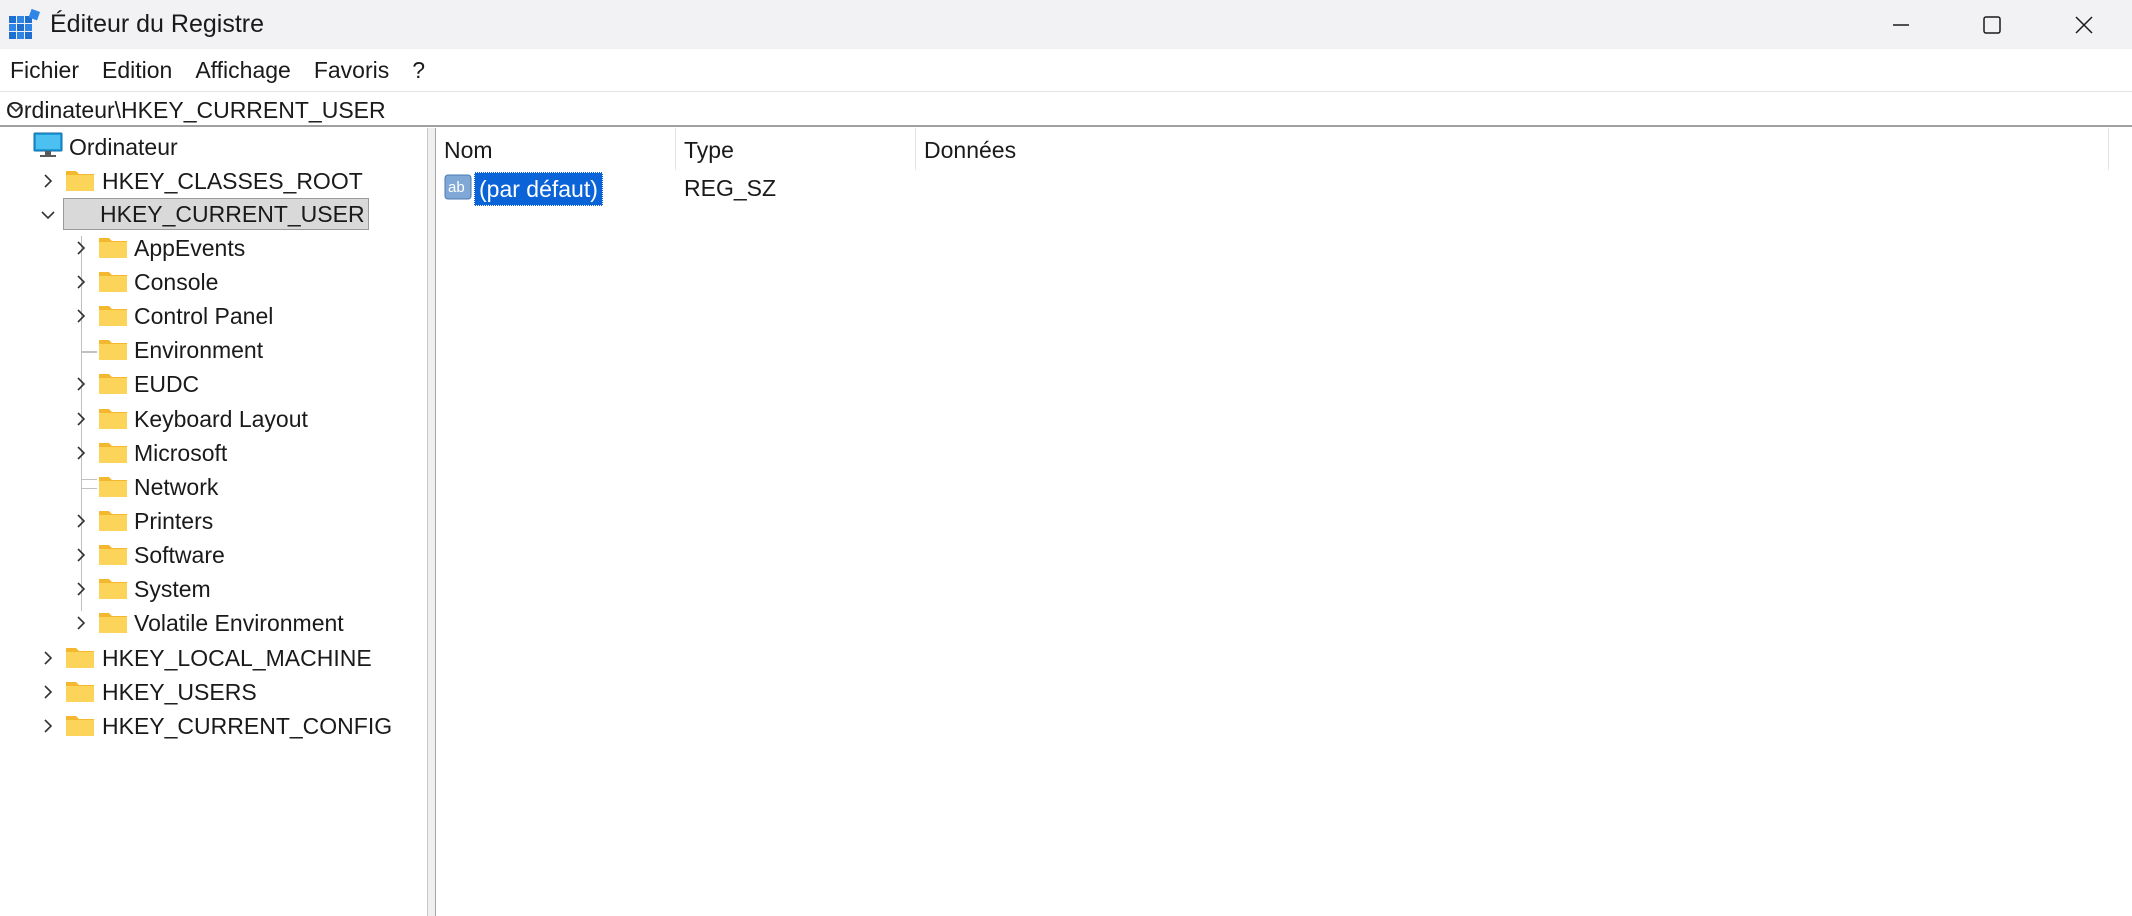  What do you see at coordinates (239, 623) in the screenshot?
I see `tree-item-volatile-environment: Volatile Environment` at bounding box center [239, 623].